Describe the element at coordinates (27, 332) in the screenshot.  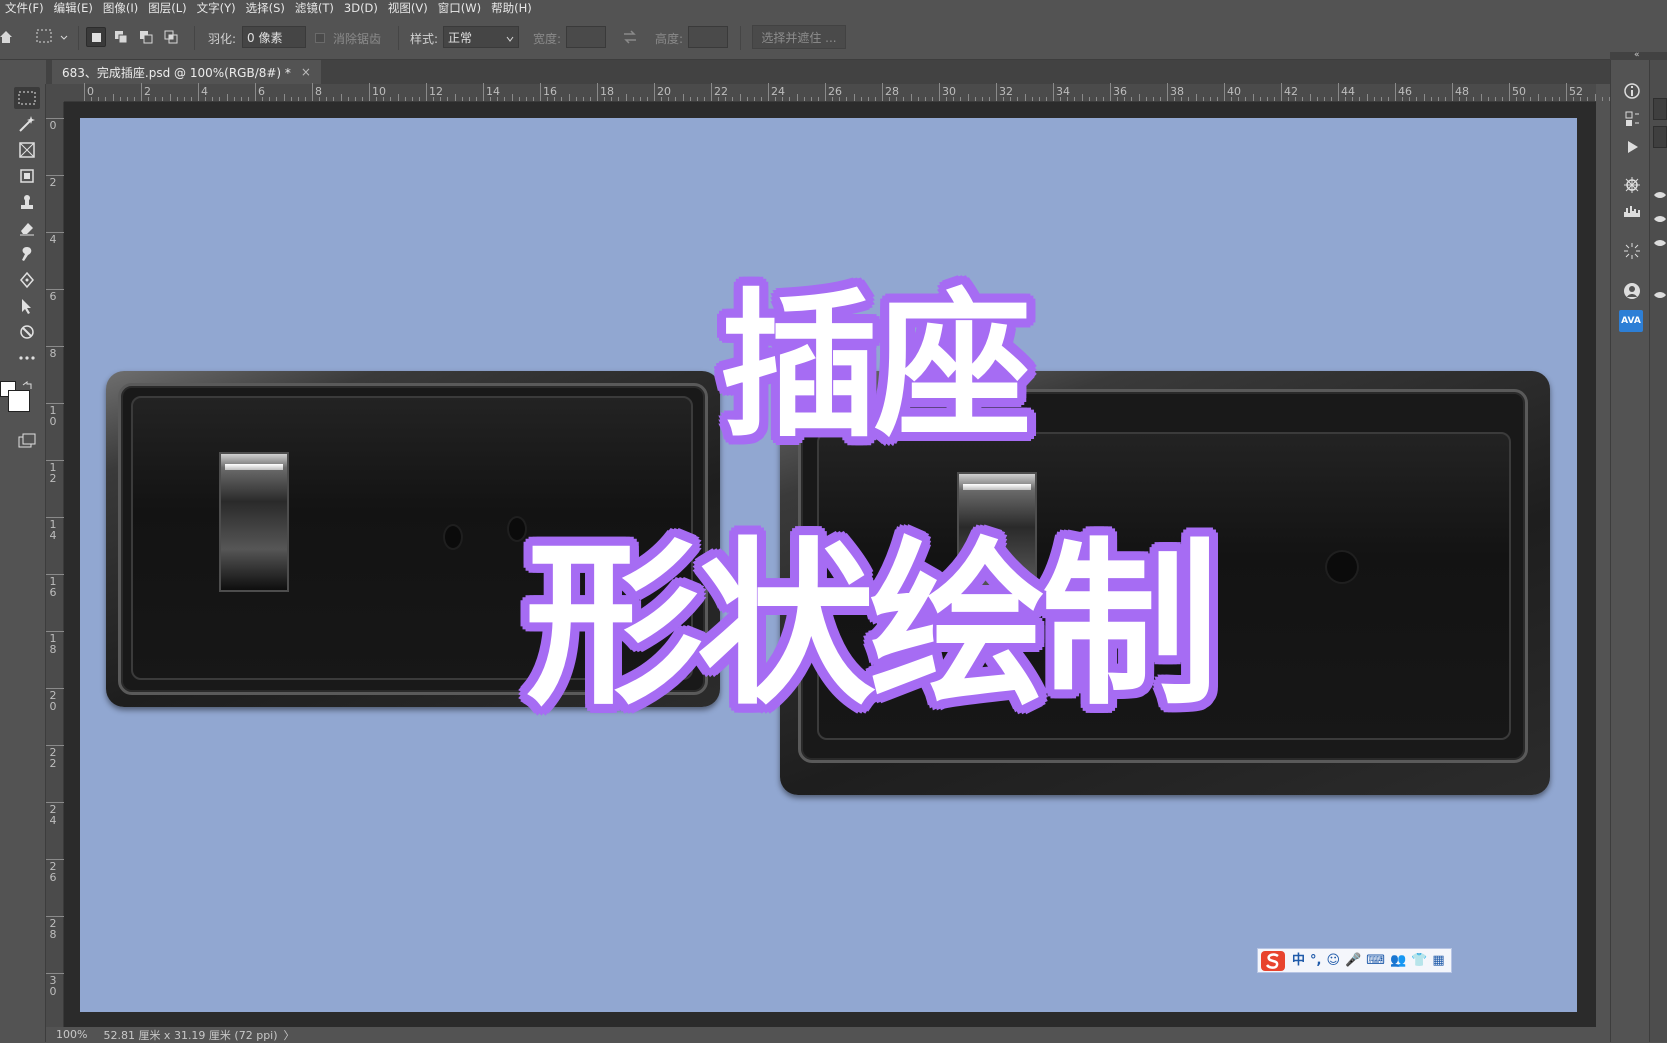
I see `rotate-view-tool-icon` at that location.